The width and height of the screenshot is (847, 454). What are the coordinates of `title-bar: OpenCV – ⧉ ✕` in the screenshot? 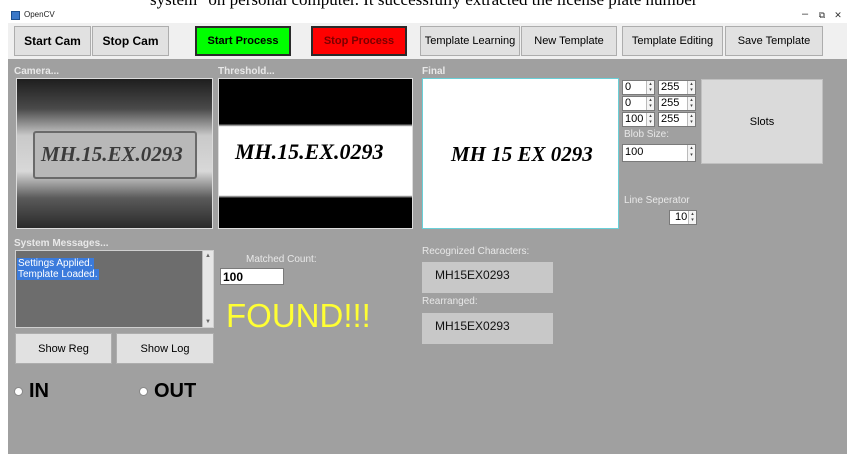 It's located at (427, 16).